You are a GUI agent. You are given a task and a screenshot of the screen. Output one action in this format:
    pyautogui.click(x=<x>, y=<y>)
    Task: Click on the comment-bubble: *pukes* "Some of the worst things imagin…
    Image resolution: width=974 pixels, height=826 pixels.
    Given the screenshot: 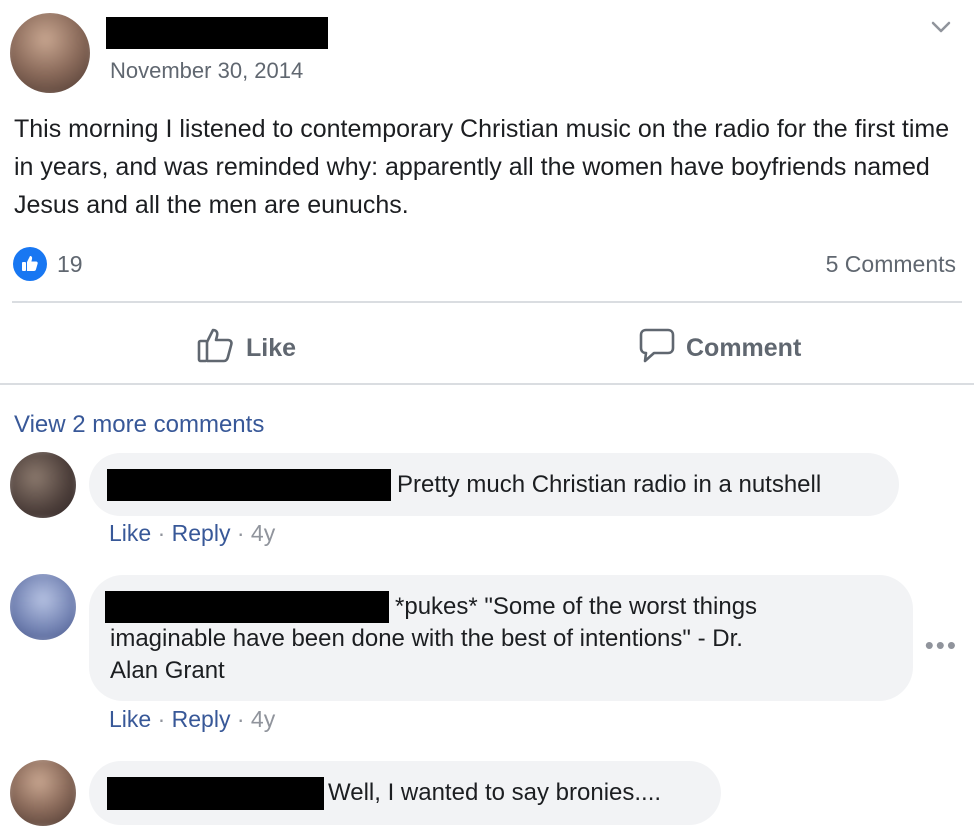 What is the action you would take?
    pyautogui.click(x=501, y=638)
    